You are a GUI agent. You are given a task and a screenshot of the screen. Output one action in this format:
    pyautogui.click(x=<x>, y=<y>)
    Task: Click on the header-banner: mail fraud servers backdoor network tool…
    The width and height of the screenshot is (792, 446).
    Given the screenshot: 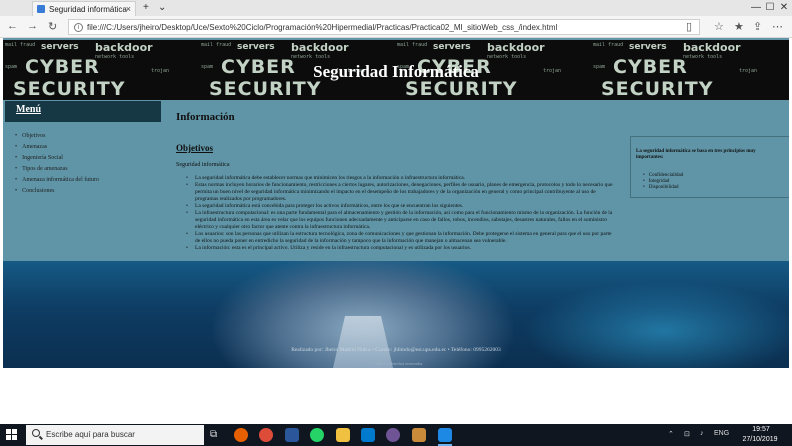 What is the action you would take?
    pyautogui.click(x=396, y=70)
    